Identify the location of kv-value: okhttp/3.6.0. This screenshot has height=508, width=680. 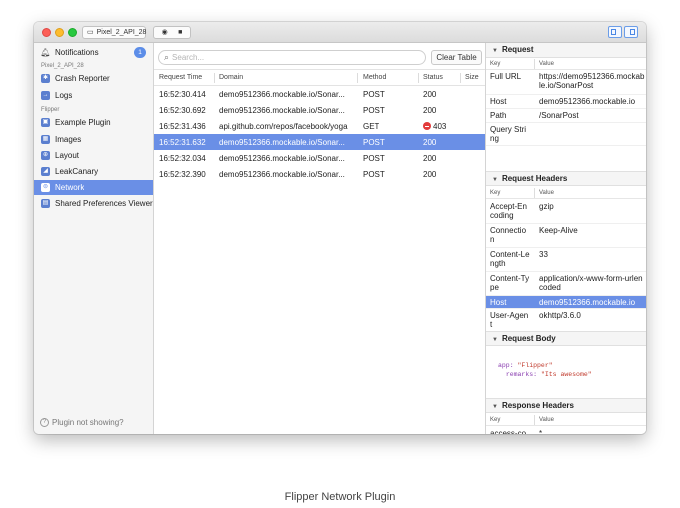
(560, 315).